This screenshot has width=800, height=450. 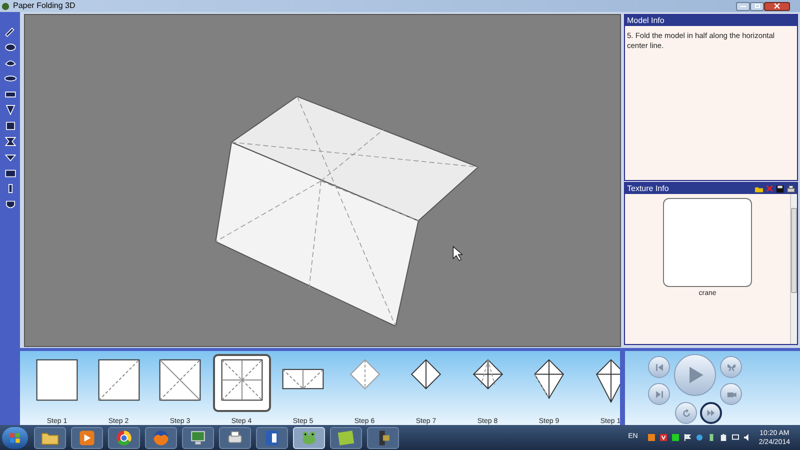 I want to click on close-icon, so click(x=777, y=6).